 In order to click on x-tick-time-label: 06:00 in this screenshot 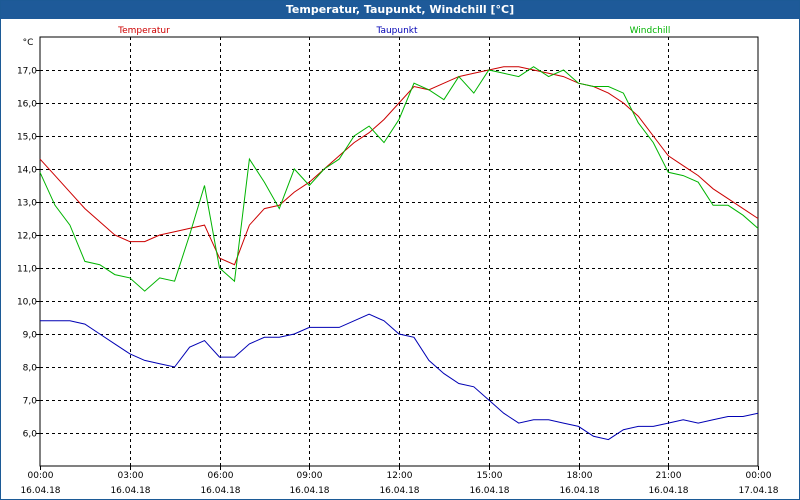, I will do `click(221, 476)`.